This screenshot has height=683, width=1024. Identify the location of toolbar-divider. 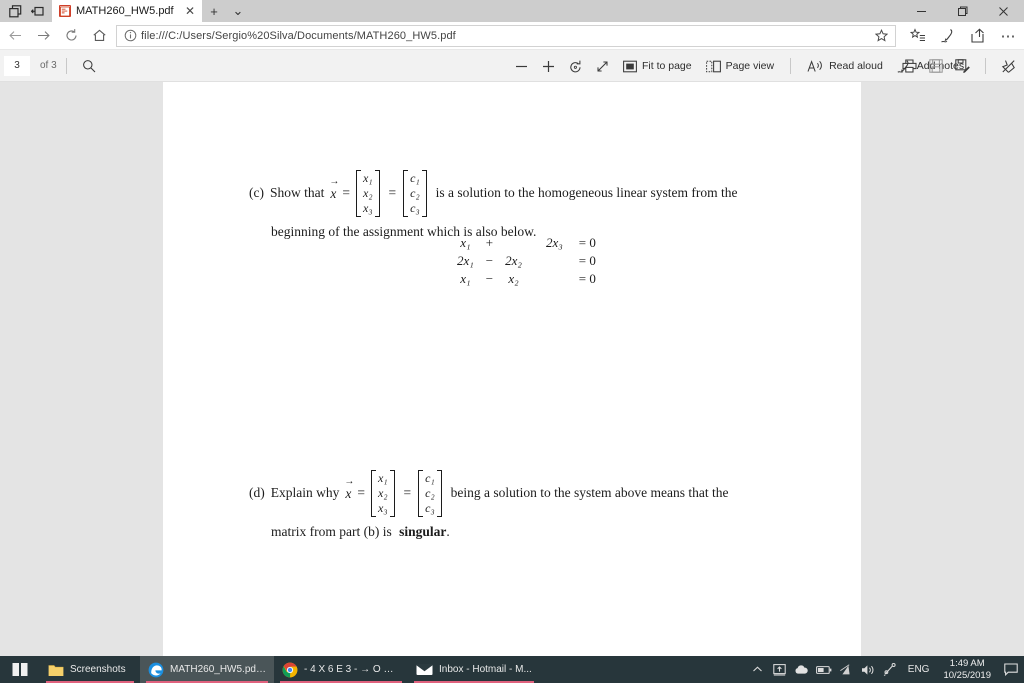
(66, 65).